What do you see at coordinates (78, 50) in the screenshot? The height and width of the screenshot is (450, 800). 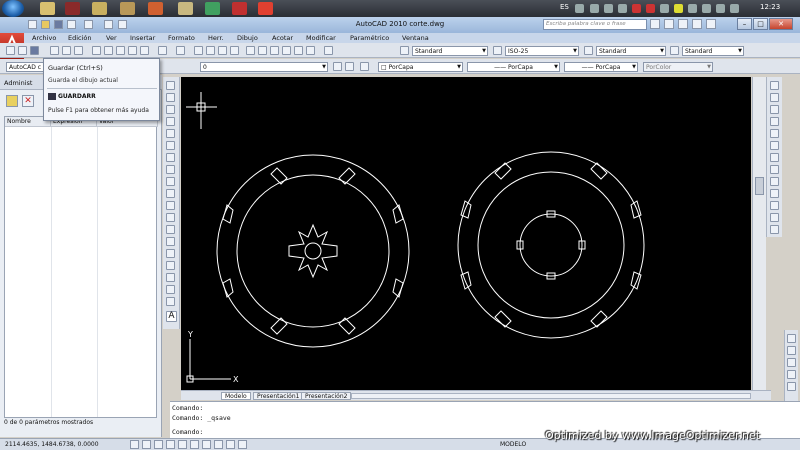 I see `publish-icon` at bounding box center [78, 50].